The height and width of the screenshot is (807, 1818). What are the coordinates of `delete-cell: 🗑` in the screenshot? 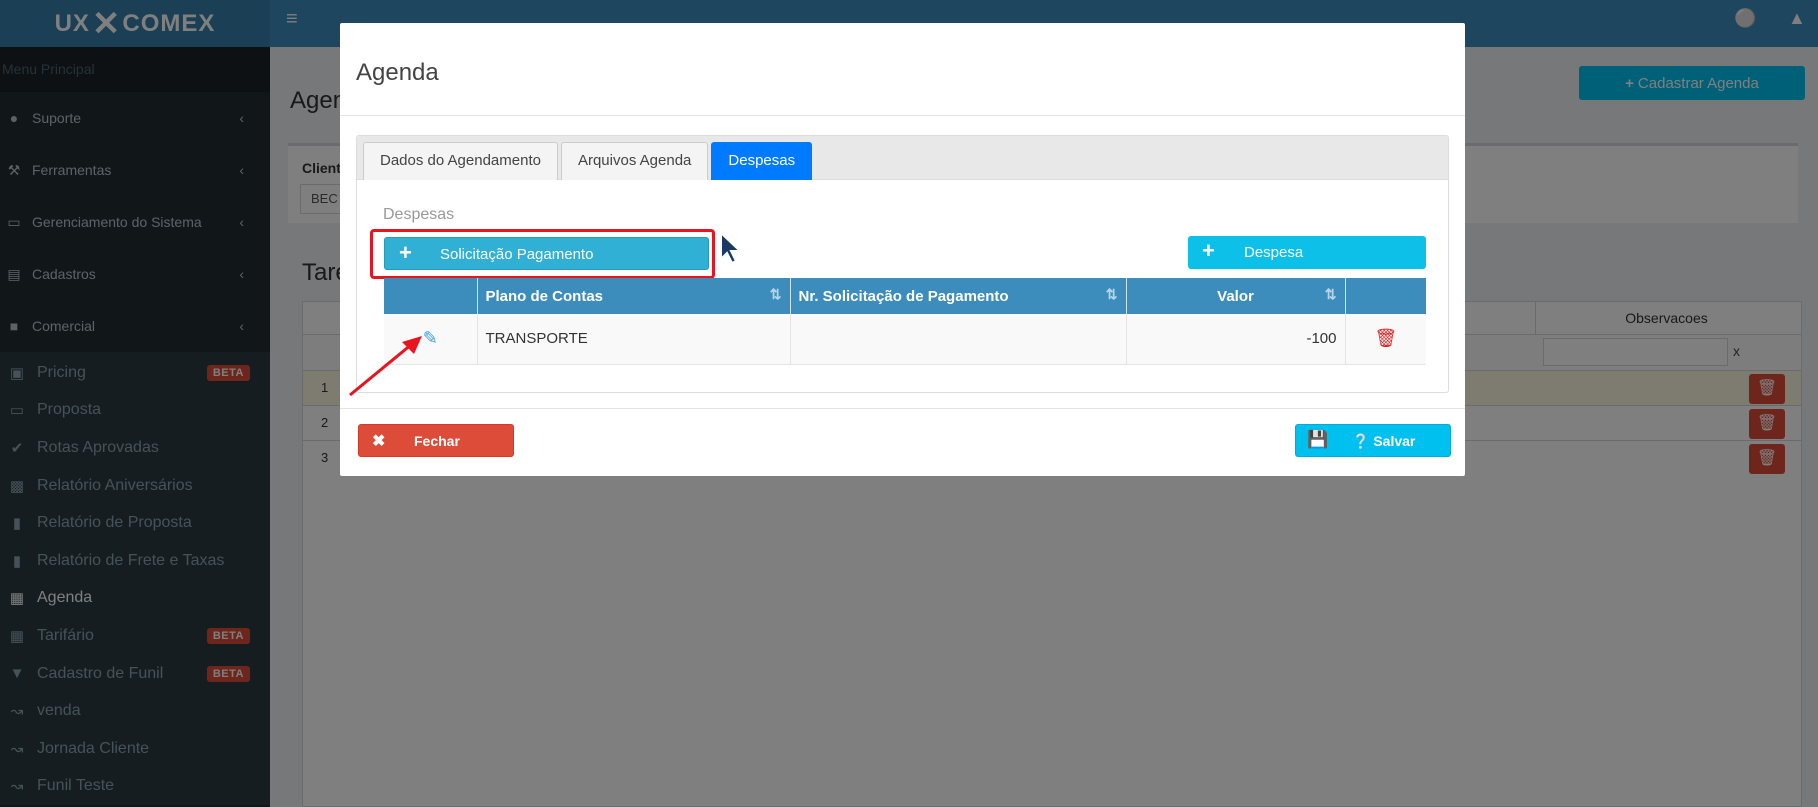 It's located at (1385, 339).